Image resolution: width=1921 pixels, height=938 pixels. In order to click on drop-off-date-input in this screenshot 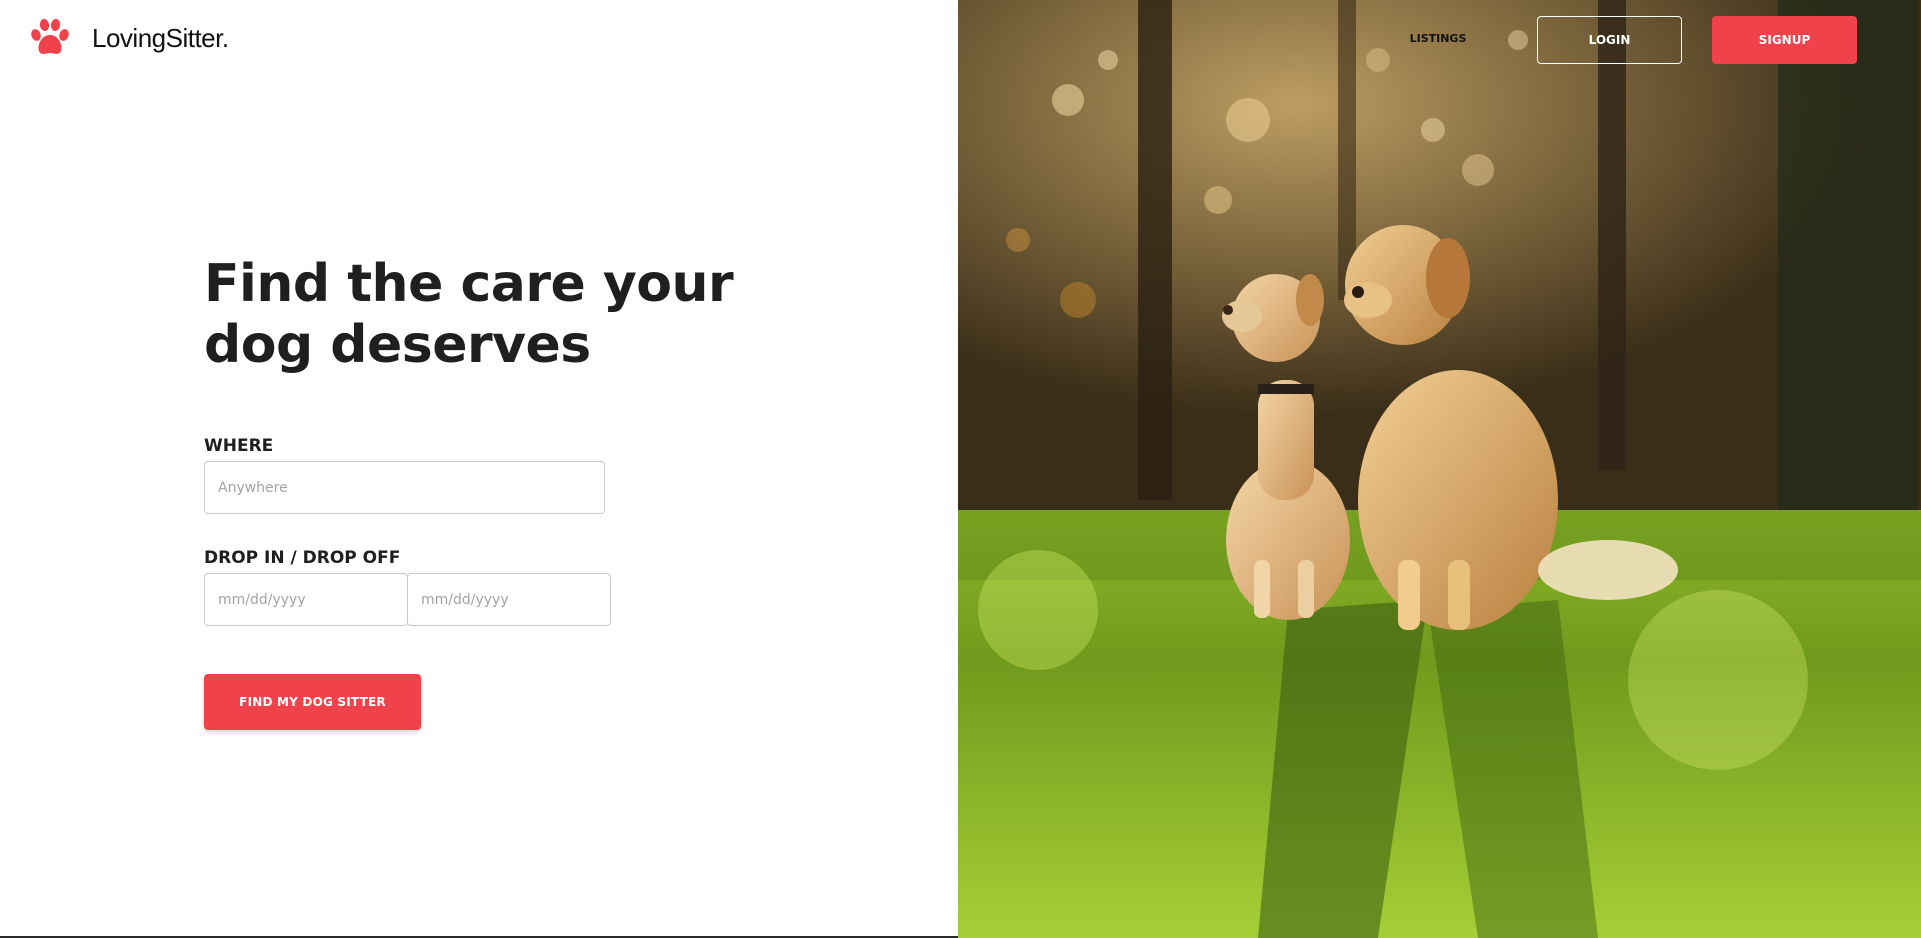, I will do `click(509, 599)`.